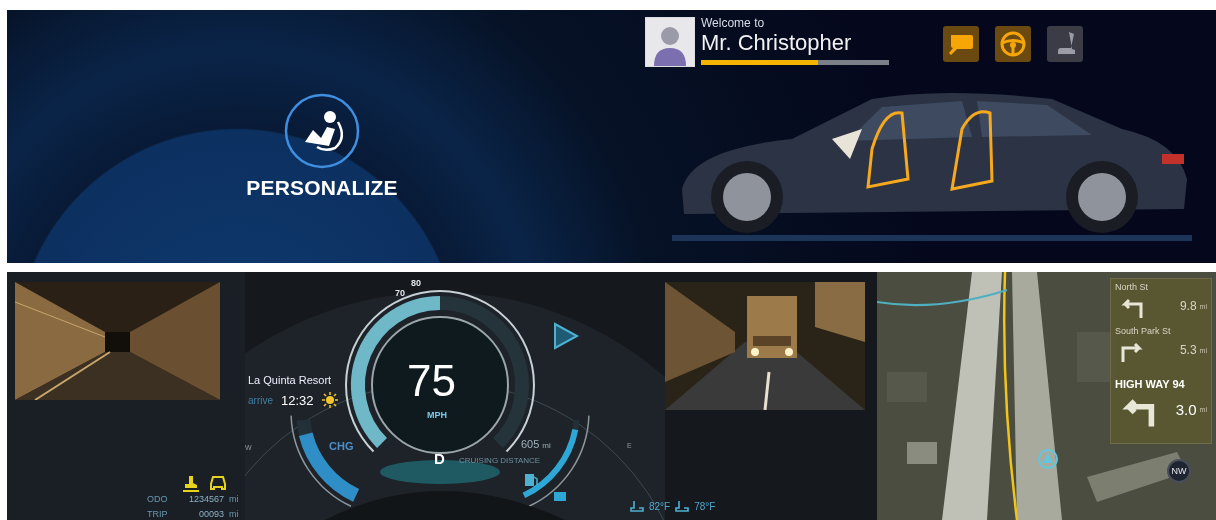 Image resolution: width=1216 pixels, height=520 pixels. Describe the element at coordinates (439, 458) in the screenshot. I see `gear-indicator: D` at that location.